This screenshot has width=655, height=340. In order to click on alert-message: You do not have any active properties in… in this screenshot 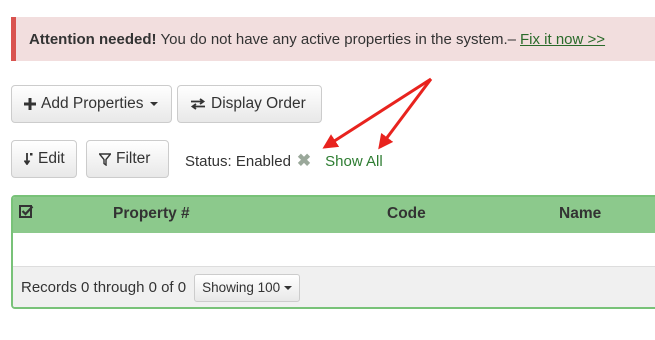, I will do `click(338, 39)`.